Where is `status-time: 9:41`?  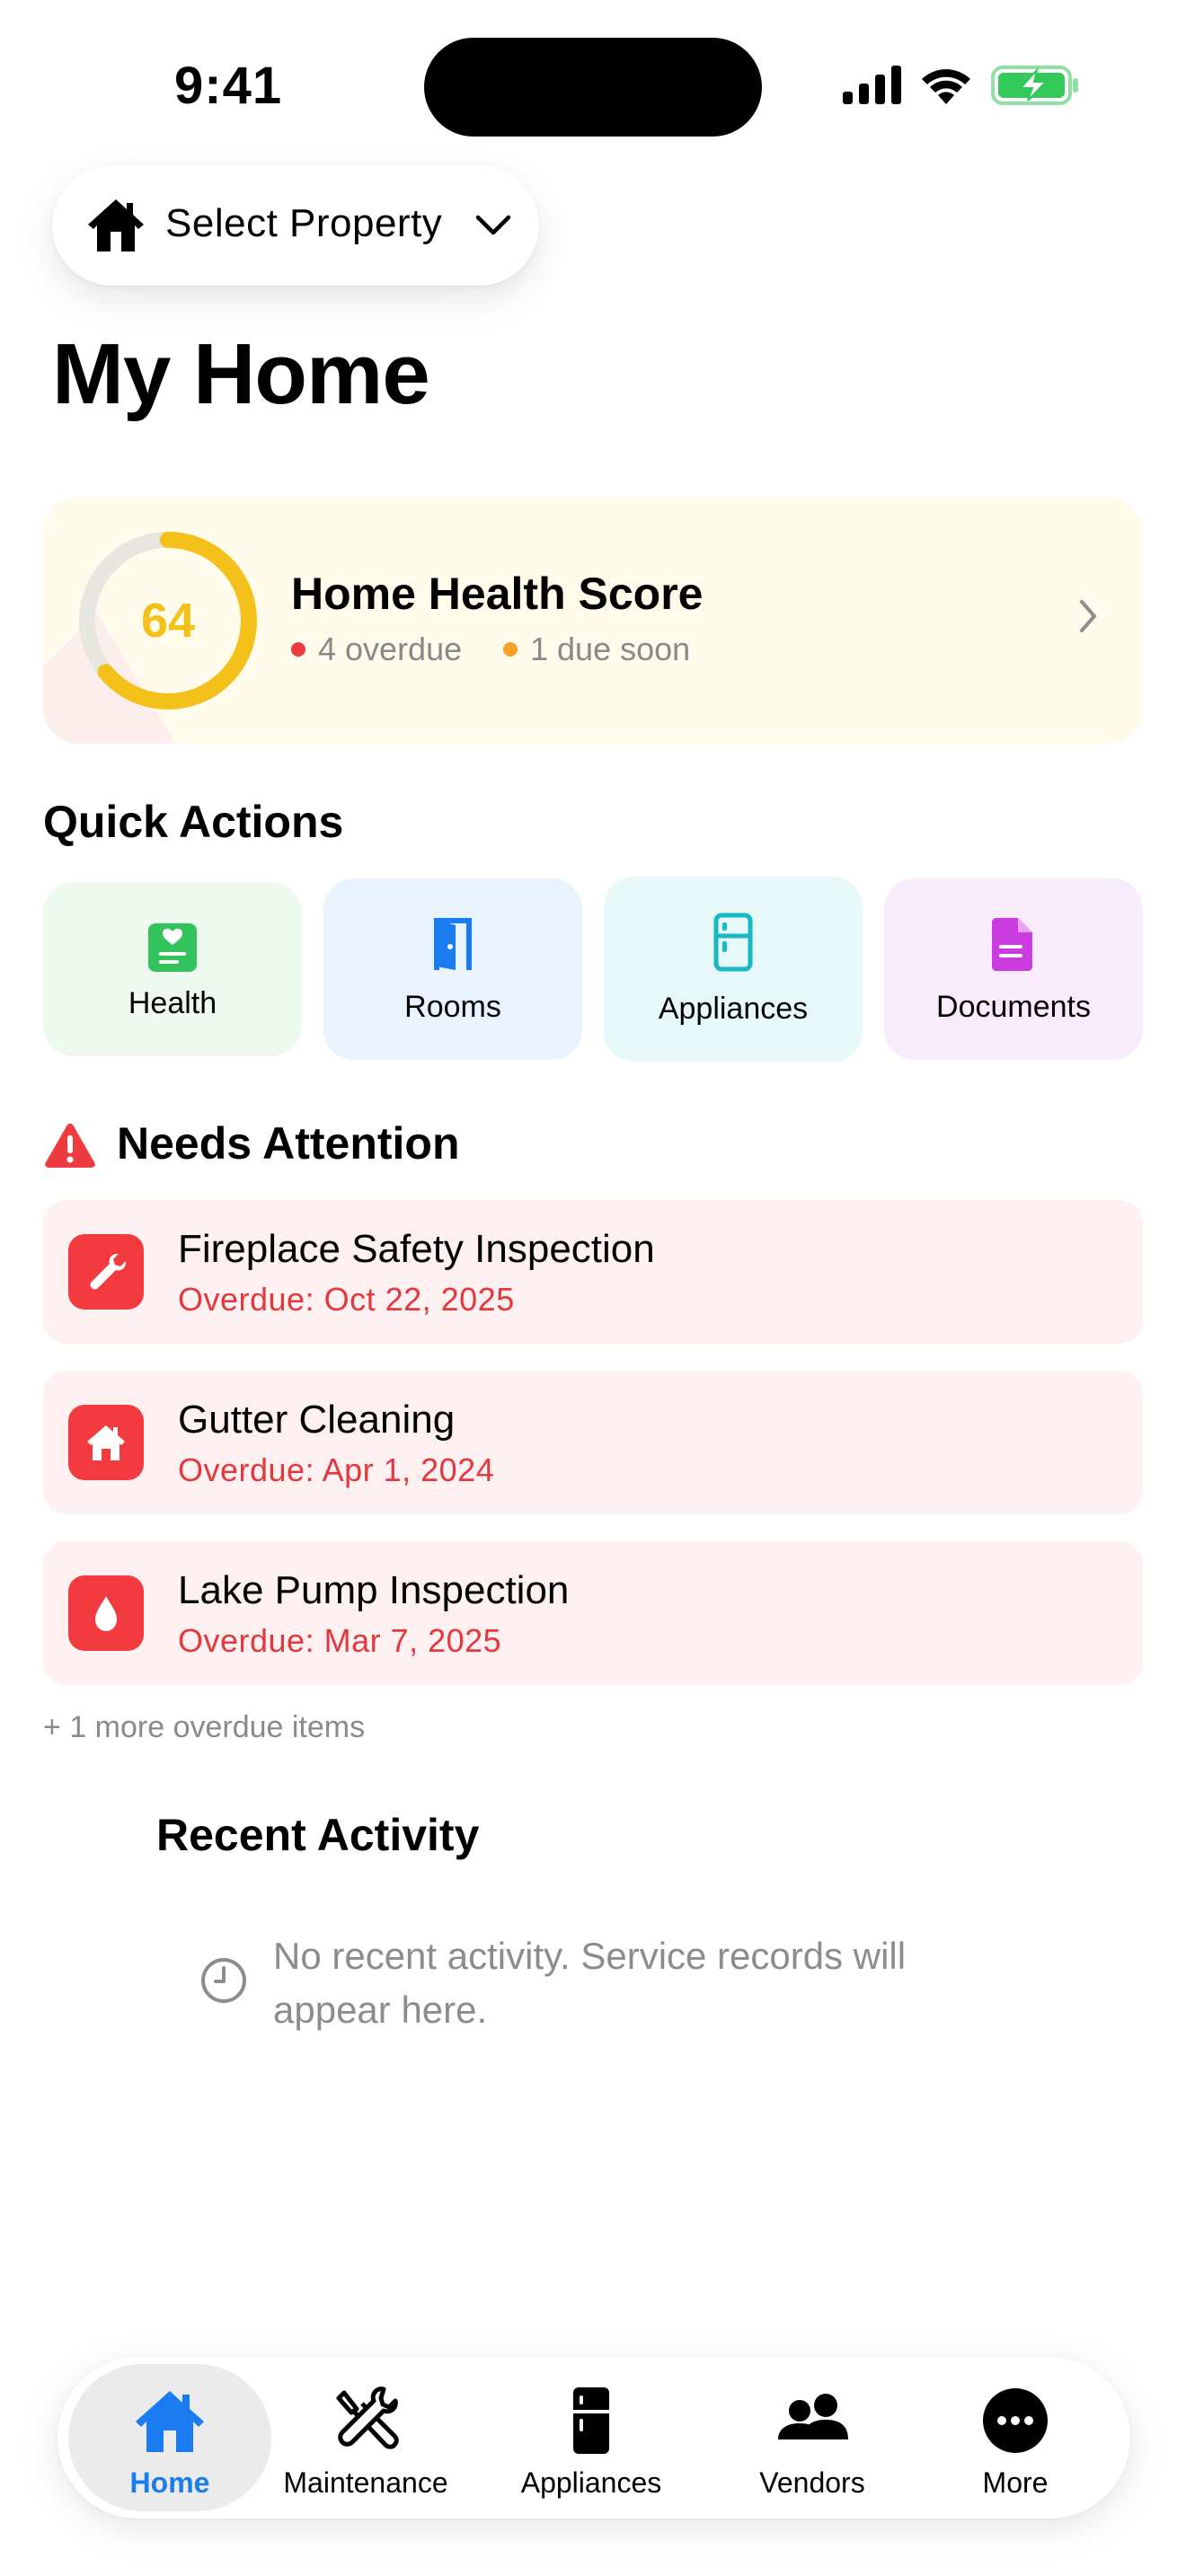
status-time: 9:41 is located at coordinates (228, 86).